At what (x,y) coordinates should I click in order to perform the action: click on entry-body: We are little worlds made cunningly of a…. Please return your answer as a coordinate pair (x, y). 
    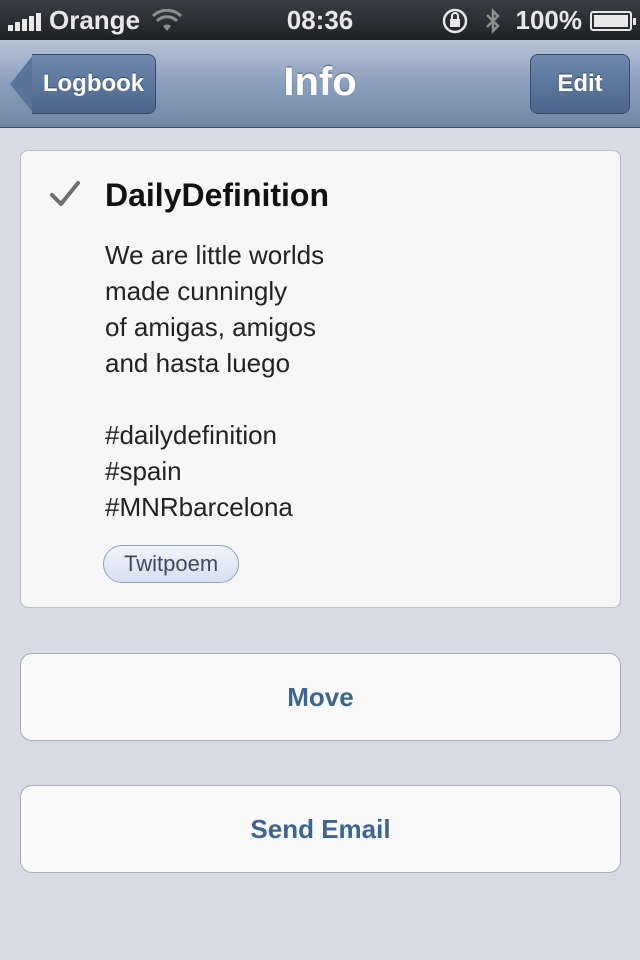
    Looking at the image, I should click on (214, 381).